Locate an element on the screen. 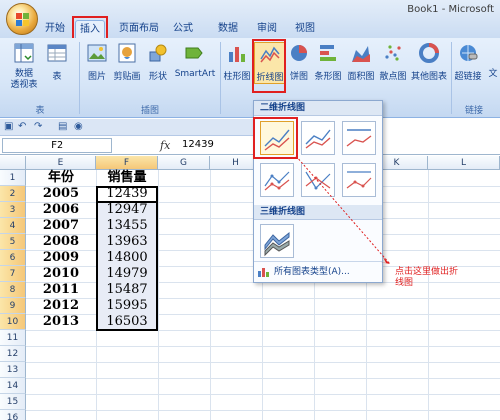 This screenshot has width=500, height=420. annotation-text: 点击这里做出折线图 is located at coordinates (427, 277).